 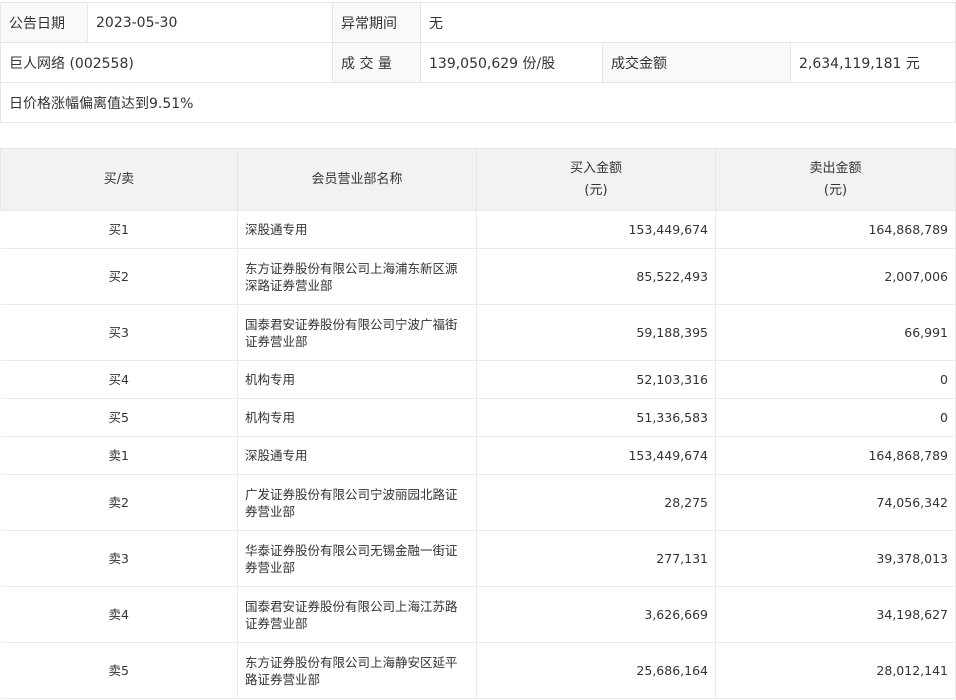 What do you see at coordinates (357, 614) in the screenshot?
I see `dept-cell: 国泰君安证券股份有限公司上海江苏路证券营业部` at bounding box center [357, 614].